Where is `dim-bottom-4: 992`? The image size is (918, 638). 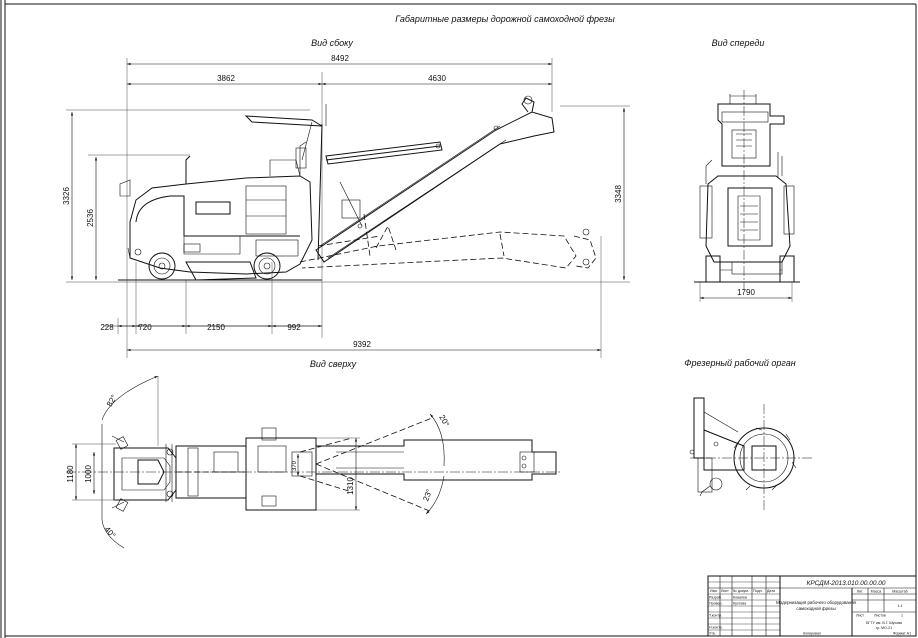
dim-bottom-4: 992 is located at coordinates (294, 327).